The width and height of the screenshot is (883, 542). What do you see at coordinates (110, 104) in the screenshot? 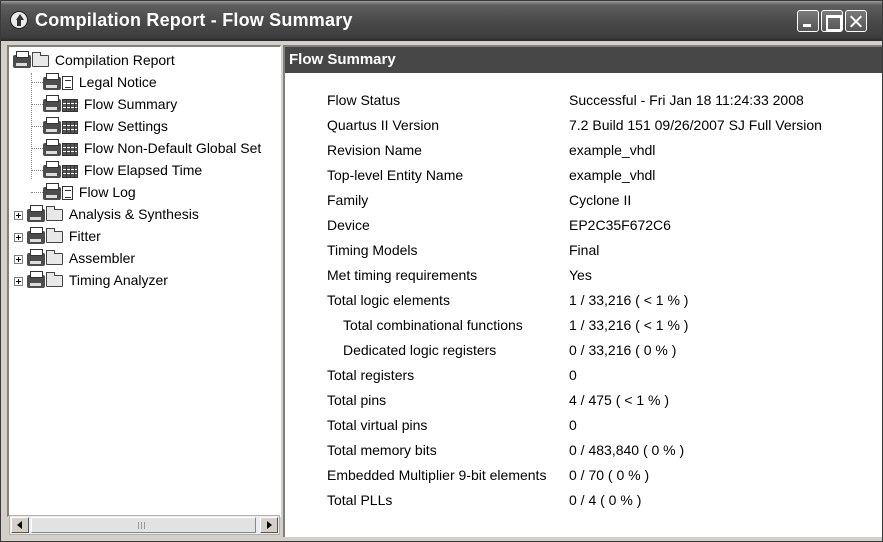
I see `tree-item-flow-summary: Flow Summary` at bounding box center [110, 104].